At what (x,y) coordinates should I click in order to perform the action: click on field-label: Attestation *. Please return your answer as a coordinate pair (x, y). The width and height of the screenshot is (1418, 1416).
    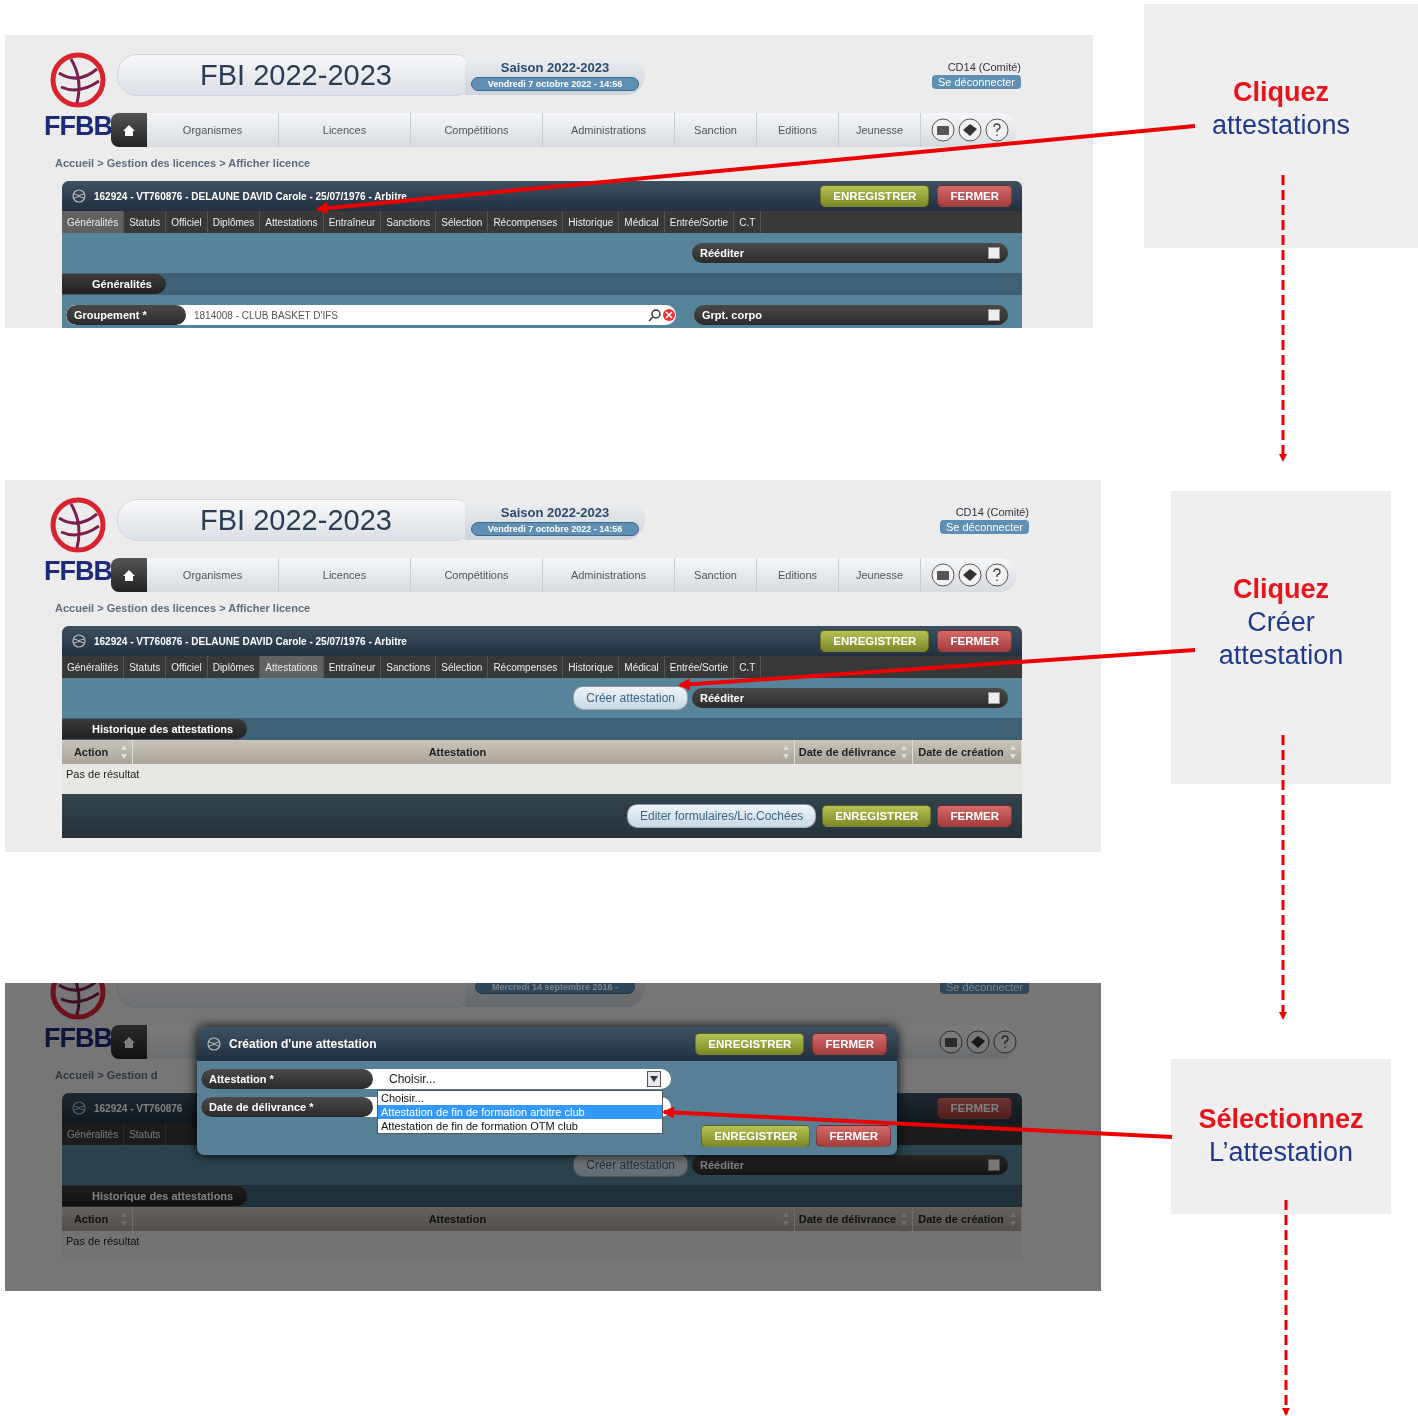
    Looking at the image, I should click on (287, 1079).